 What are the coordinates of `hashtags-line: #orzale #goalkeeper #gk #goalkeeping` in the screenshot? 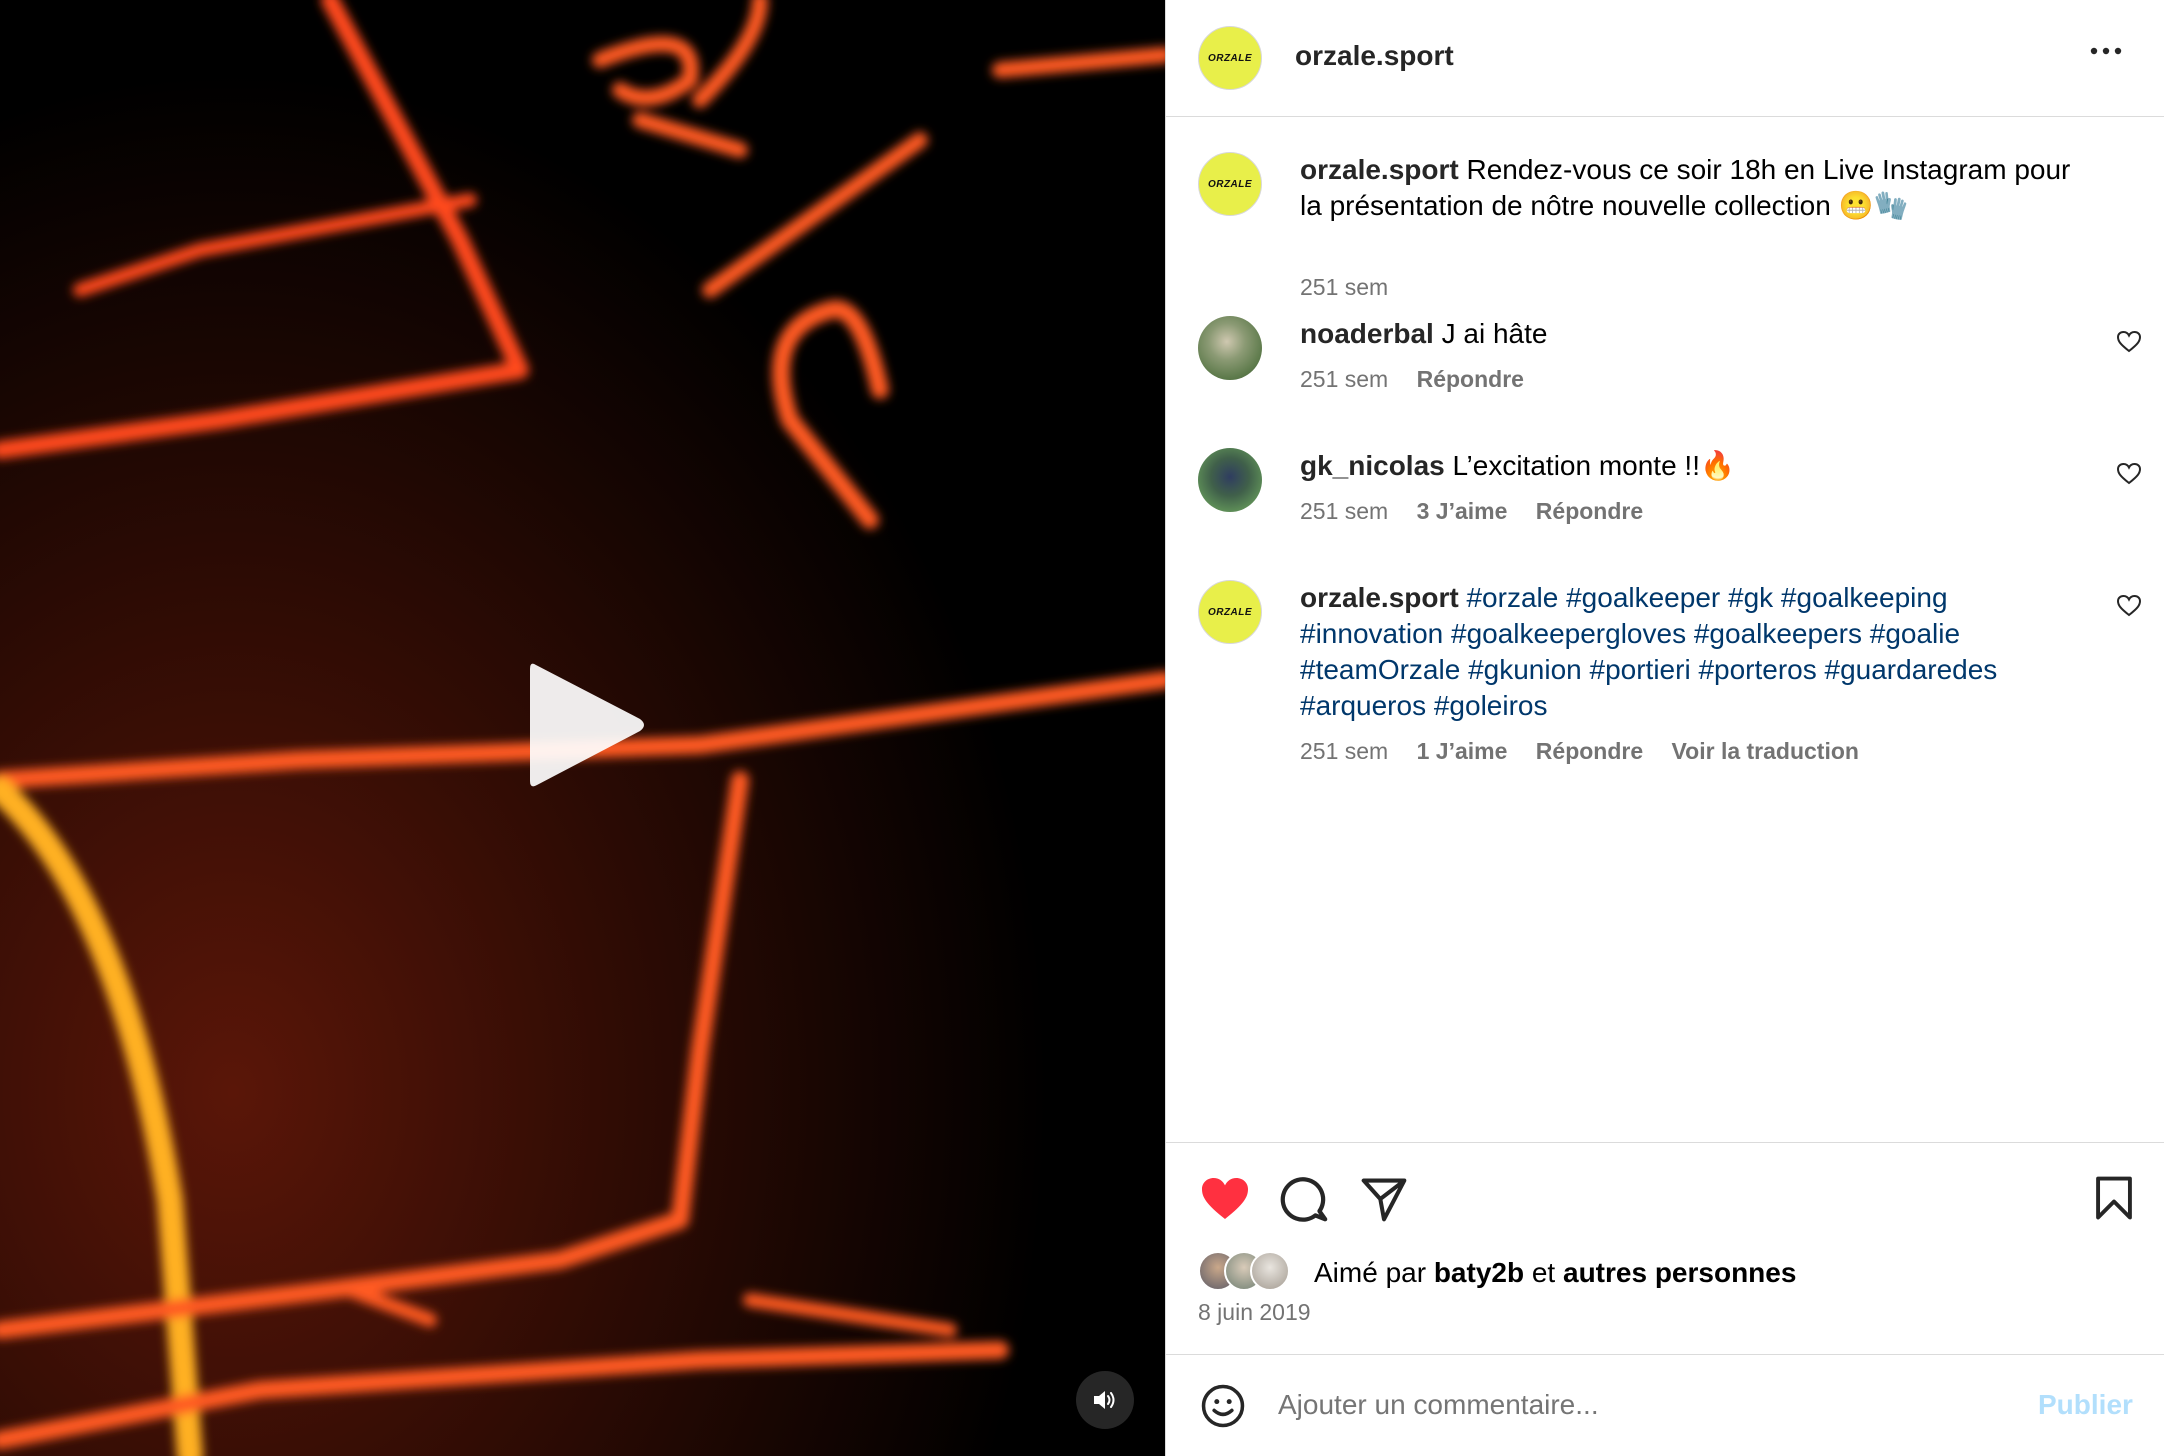 It's located at (1706, 597).